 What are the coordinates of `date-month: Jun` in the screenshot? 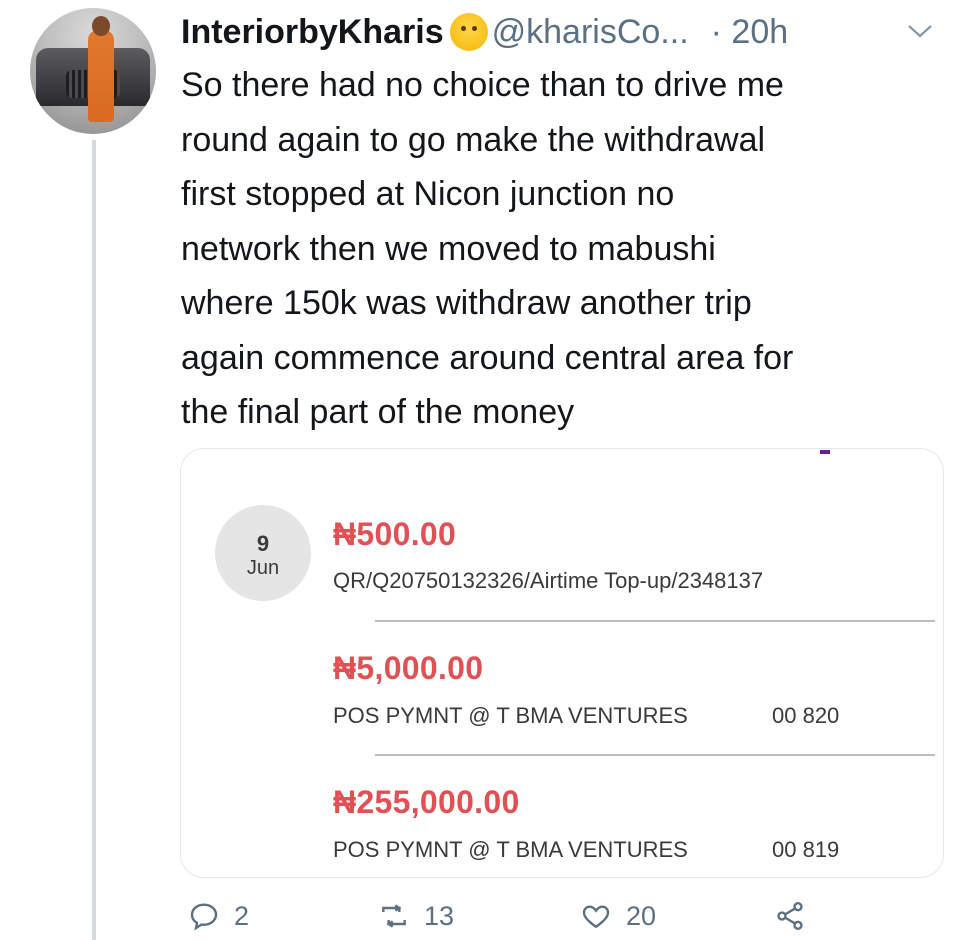 It's located at (263, 568).